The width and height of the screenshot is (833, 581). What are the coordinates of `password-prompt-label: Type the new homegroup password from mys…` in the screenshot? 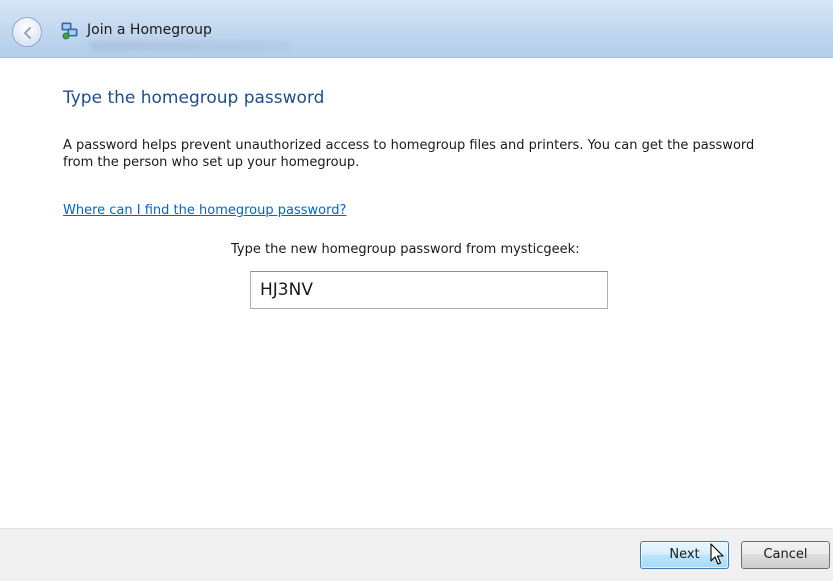 It's located at (405, 249).